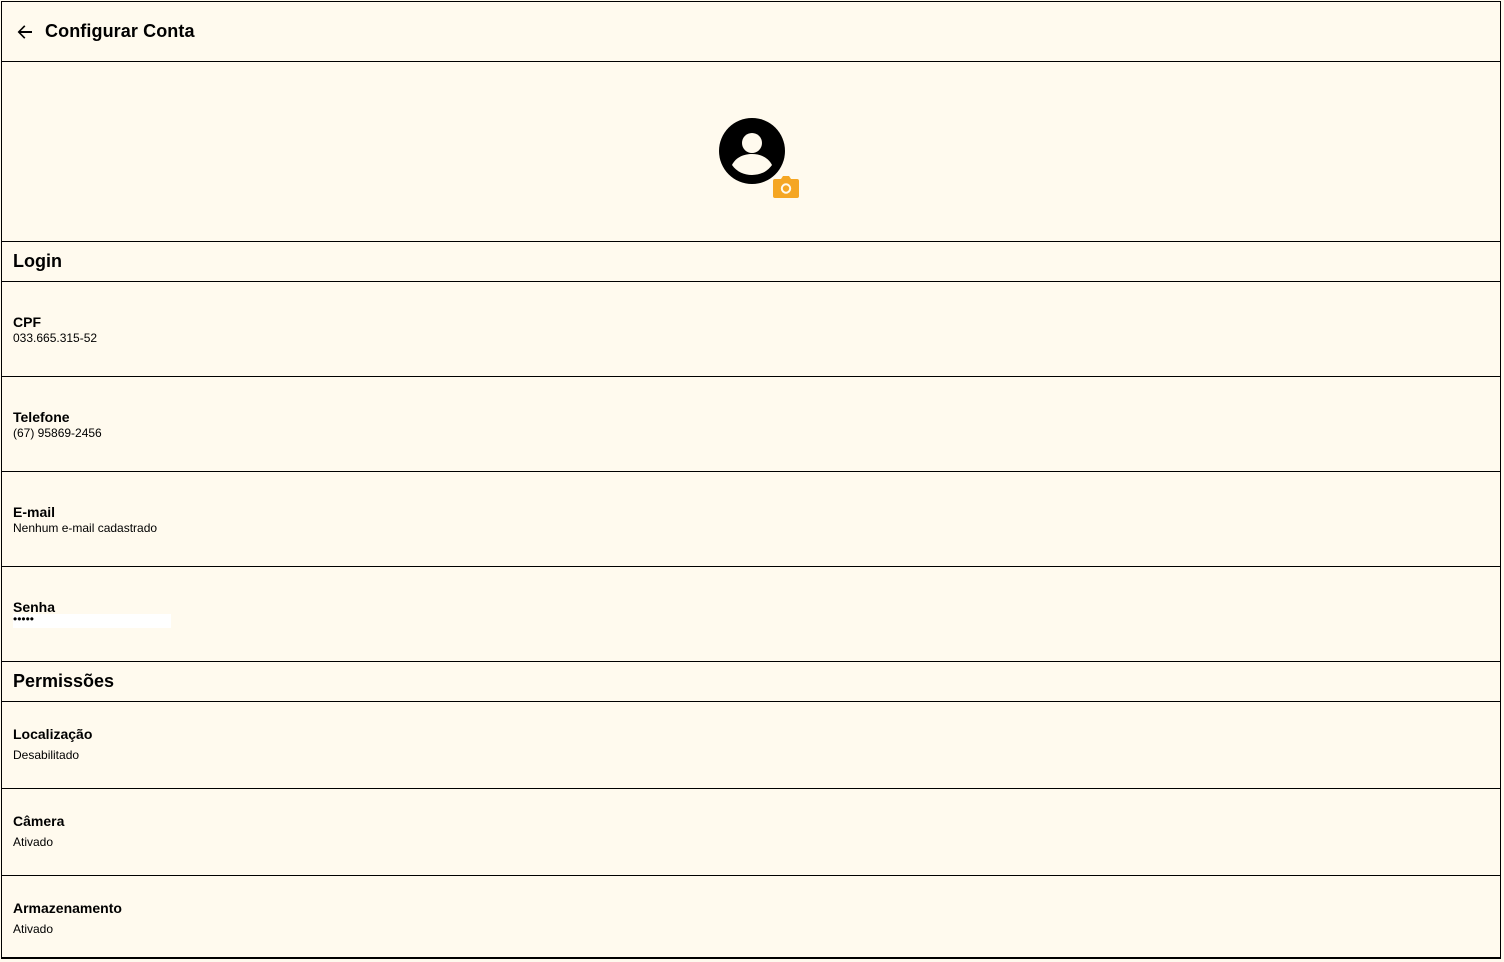 The image size is (1504, 962). What do you see at coordinates (751, 329) in the screenshot?
I see `cpf-row: CPF 033.665.315-52` at bounding box center [751, 329].